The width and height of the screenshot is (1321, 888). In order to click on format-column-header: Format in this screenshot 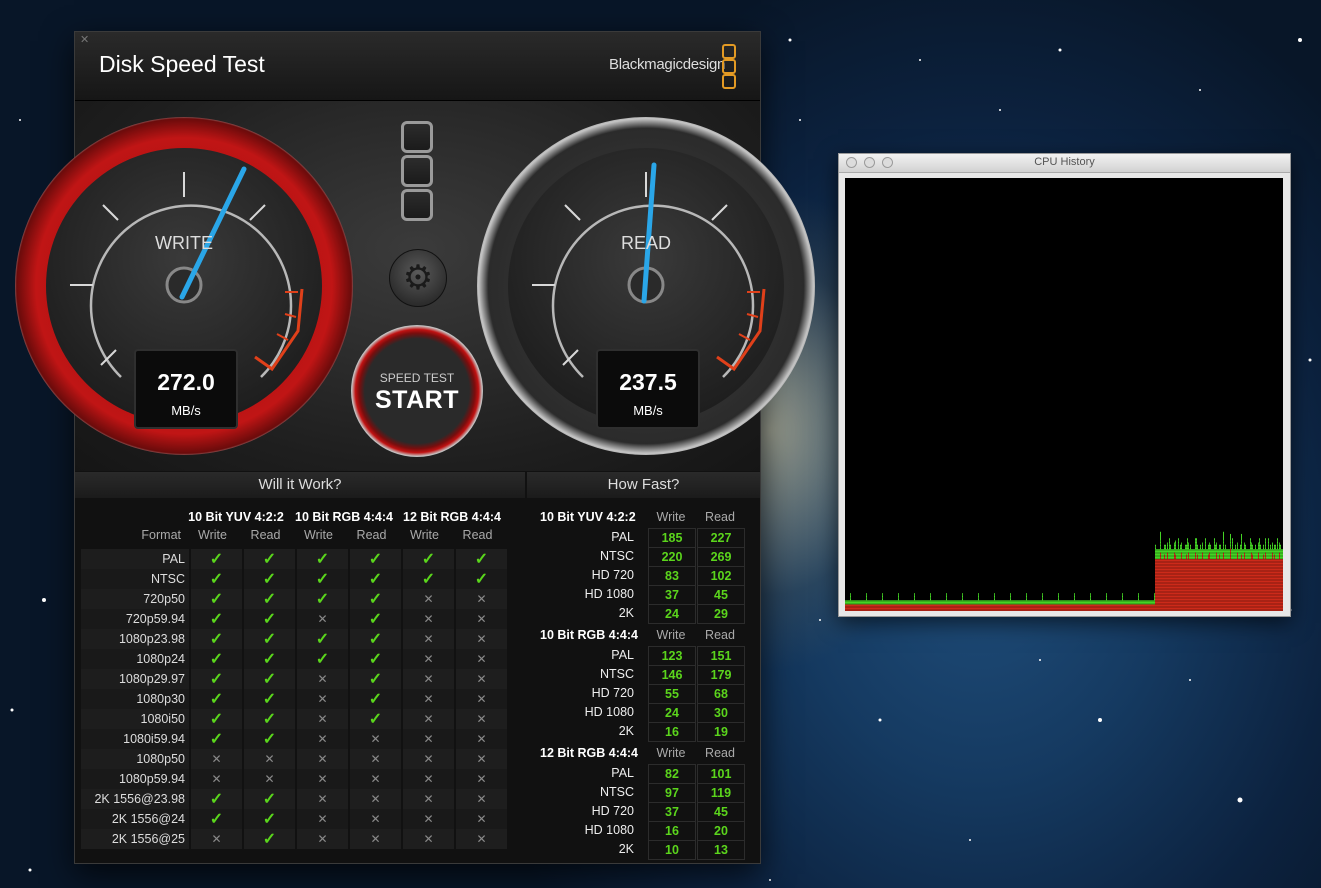, I will do `click(161, 535)`.